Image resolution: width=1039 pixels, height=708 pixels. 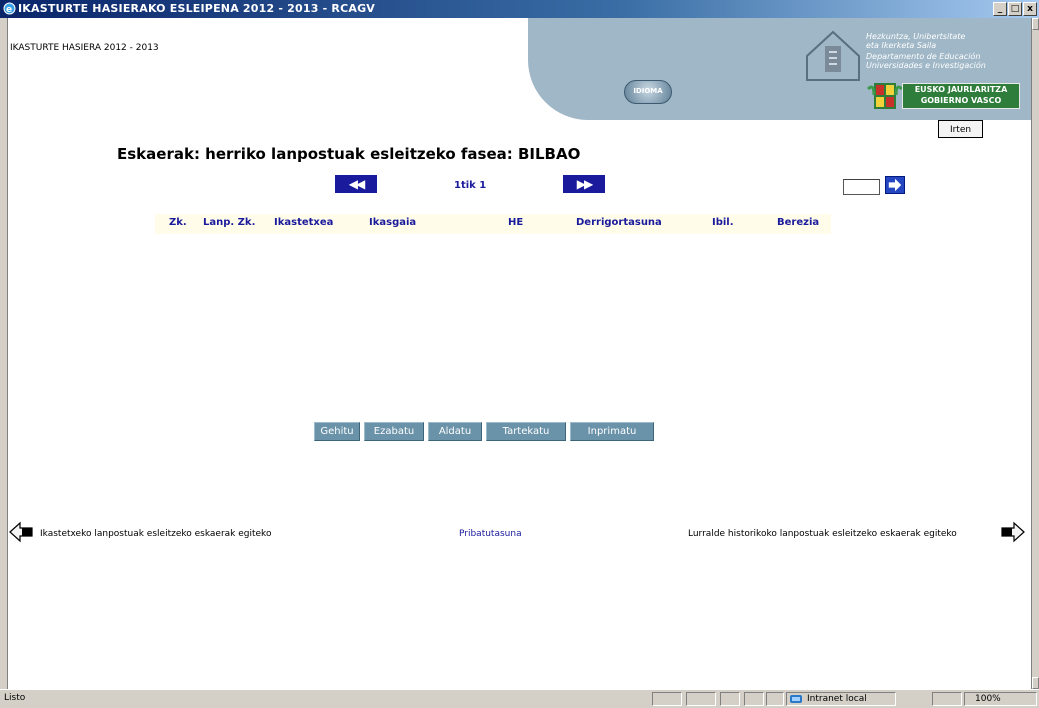 I want to click on year-header: IKASTURTE HASIERA 2012 - 2013, so click(x=84, y=48).